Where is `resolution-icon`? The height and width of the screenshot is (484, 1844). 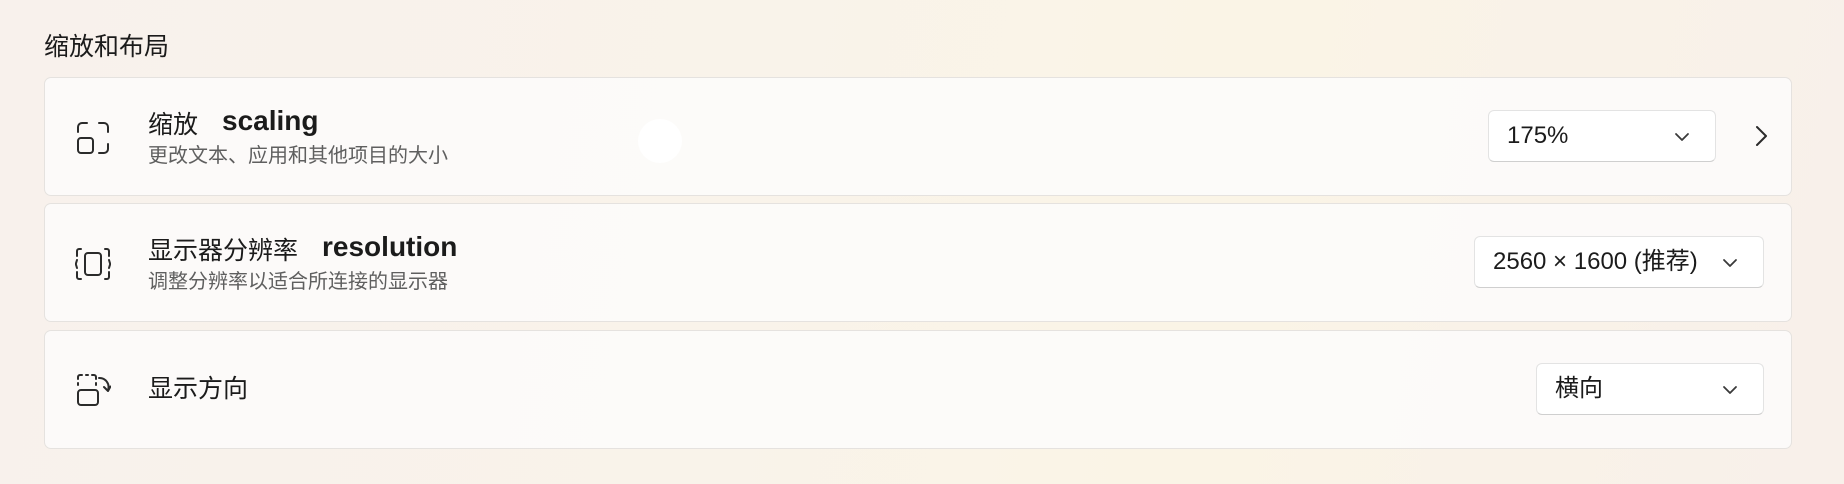 resolution-icon is located at coordinates (93, 264).